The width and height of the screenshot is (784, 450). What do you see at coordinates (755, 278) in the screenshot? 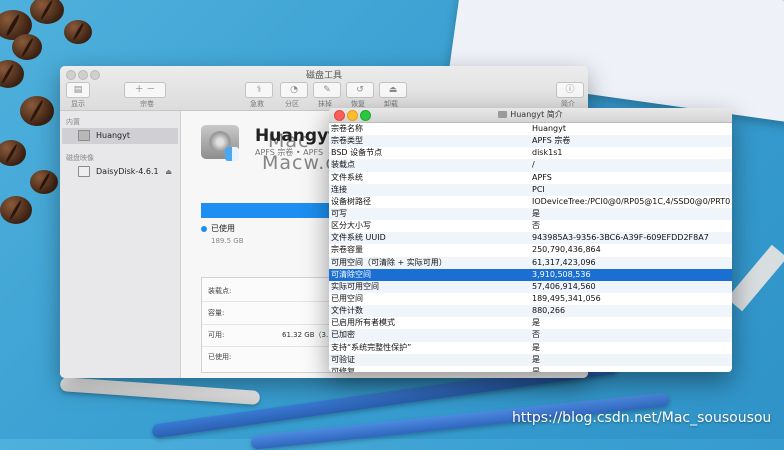
I see `ruler-decoration` at bounding box center [755, 278].